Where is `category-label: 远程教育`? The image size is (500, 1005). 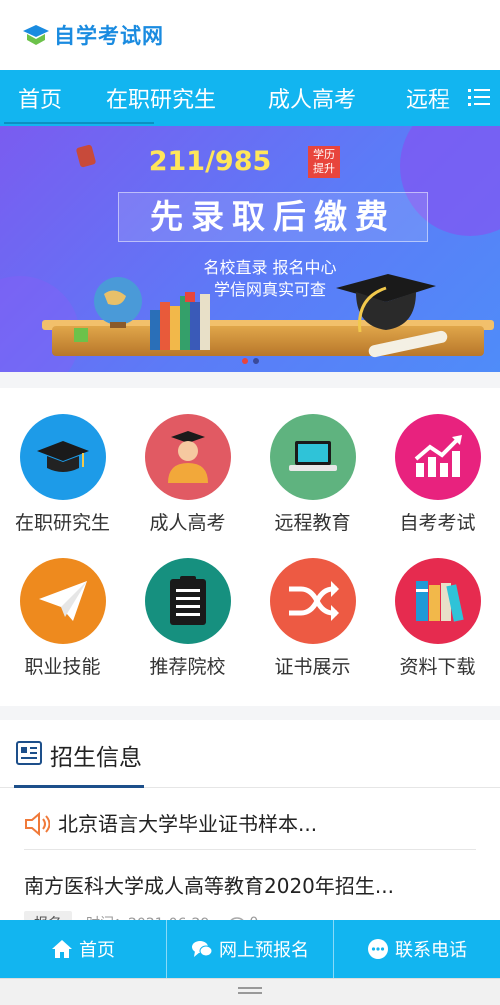
category-label: 远程教育 is located at coordinates (312, 523).